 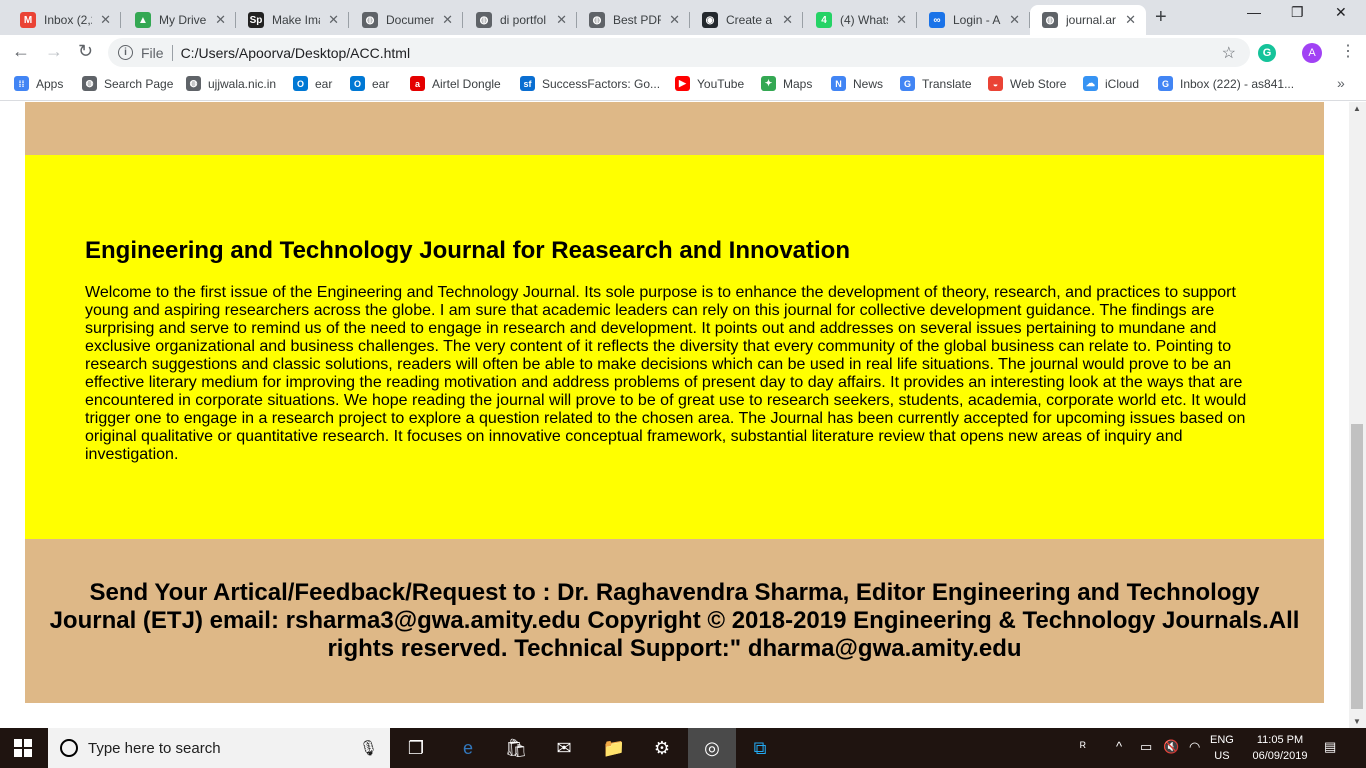 I want to click on bookmark-item: ✦ Maps, so click(x=786, y=83).